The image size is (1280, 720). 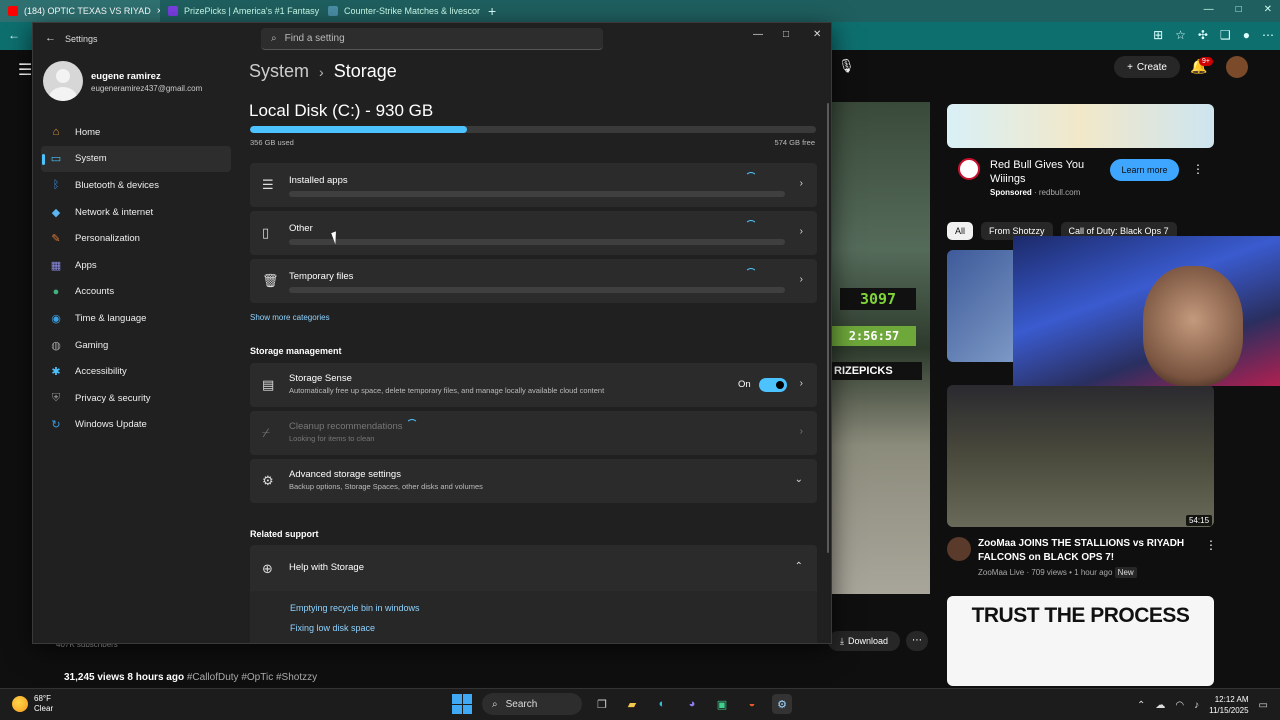 I want to click on nav-item-apps: ▦ Apps, so click(x=136, y=265).